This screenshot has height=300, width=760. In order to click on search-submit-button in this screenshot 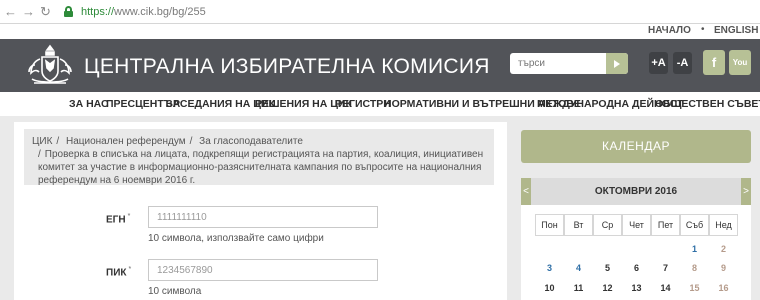, I will do `click(617, 63)`.